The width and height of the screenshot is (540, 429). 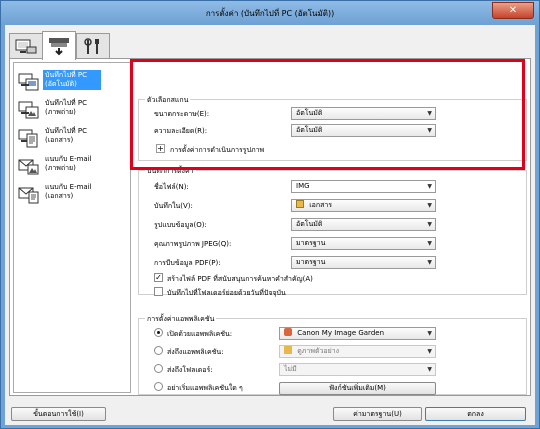 What do you see at coordinates (513, 10) in the screenshot?
I see `close-button: ✕` at bounding box center [513, 10].